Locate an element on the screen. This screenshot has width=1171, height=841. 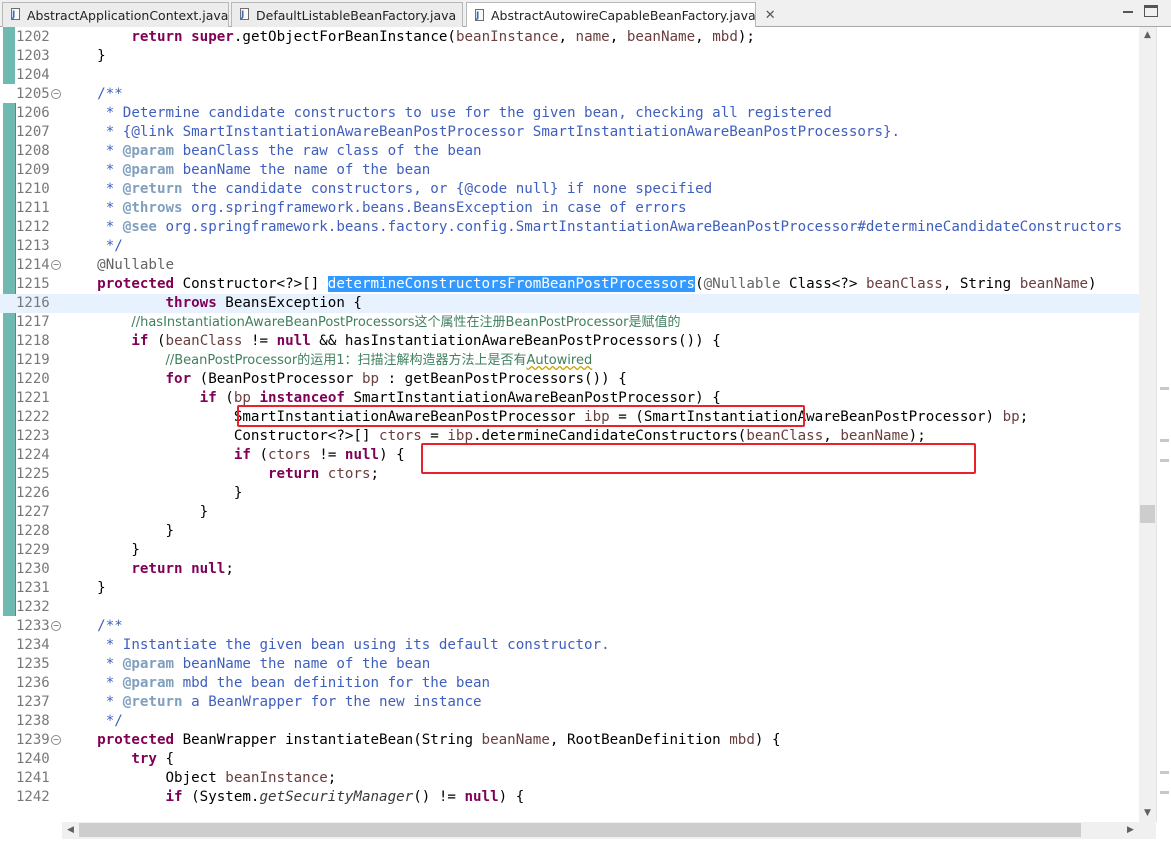
code-text: } is located at coordinates (101, 550).